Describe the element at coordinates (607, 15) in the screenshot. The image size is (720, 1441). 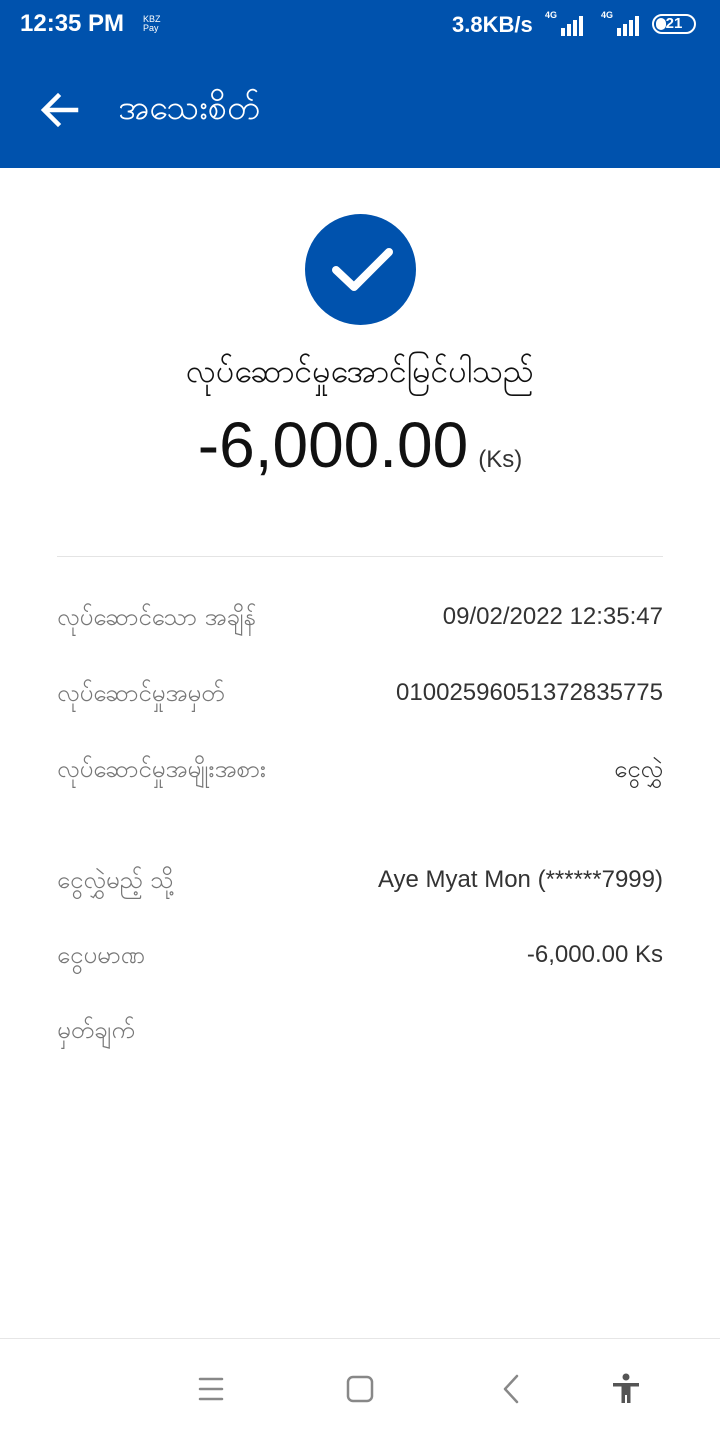
I see `sim2-network-tag: 4G` at that location.